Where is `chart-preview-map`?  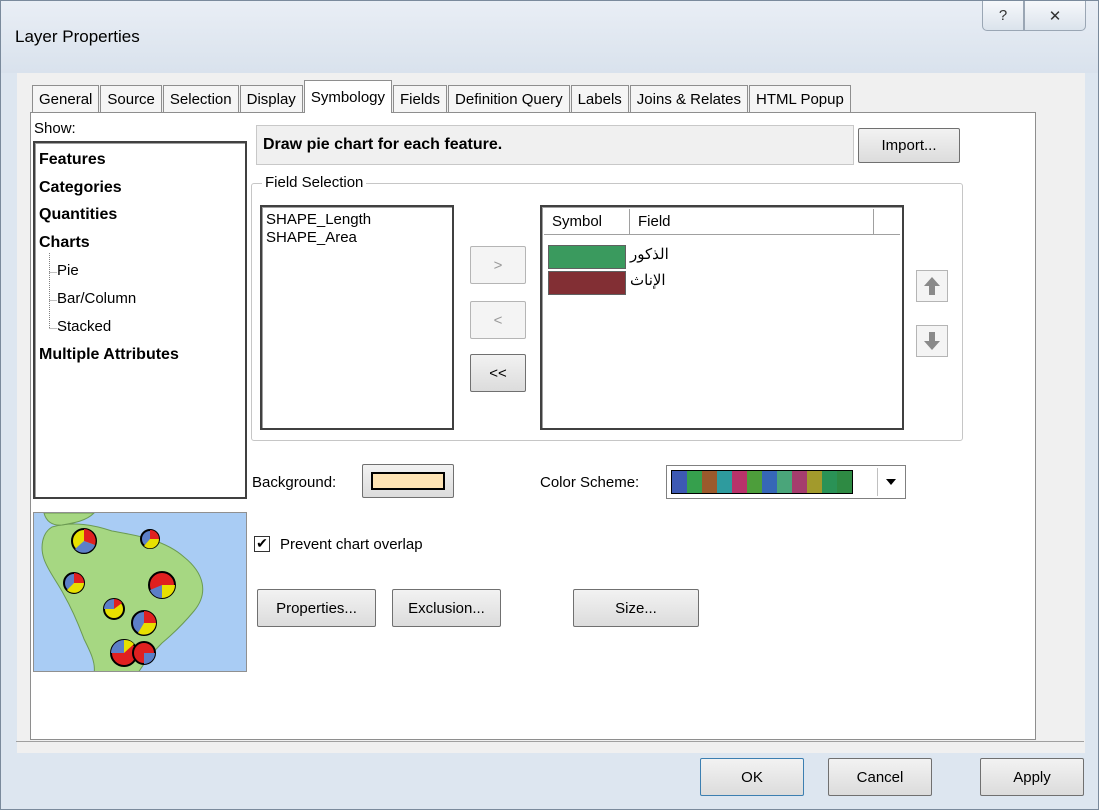
chart-preview-map is located at coordinates (140, 592).